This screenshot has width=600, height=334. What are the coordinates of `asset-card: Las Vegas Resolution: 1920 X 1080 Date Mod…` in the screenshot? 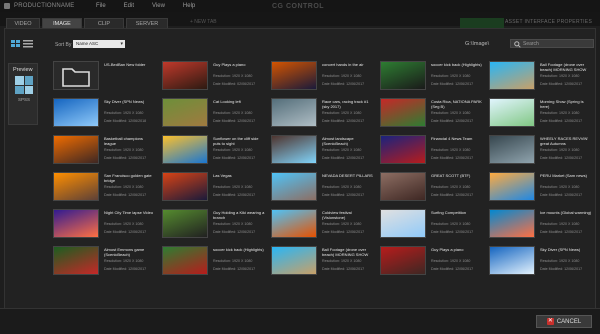 It's located at (212, 187).